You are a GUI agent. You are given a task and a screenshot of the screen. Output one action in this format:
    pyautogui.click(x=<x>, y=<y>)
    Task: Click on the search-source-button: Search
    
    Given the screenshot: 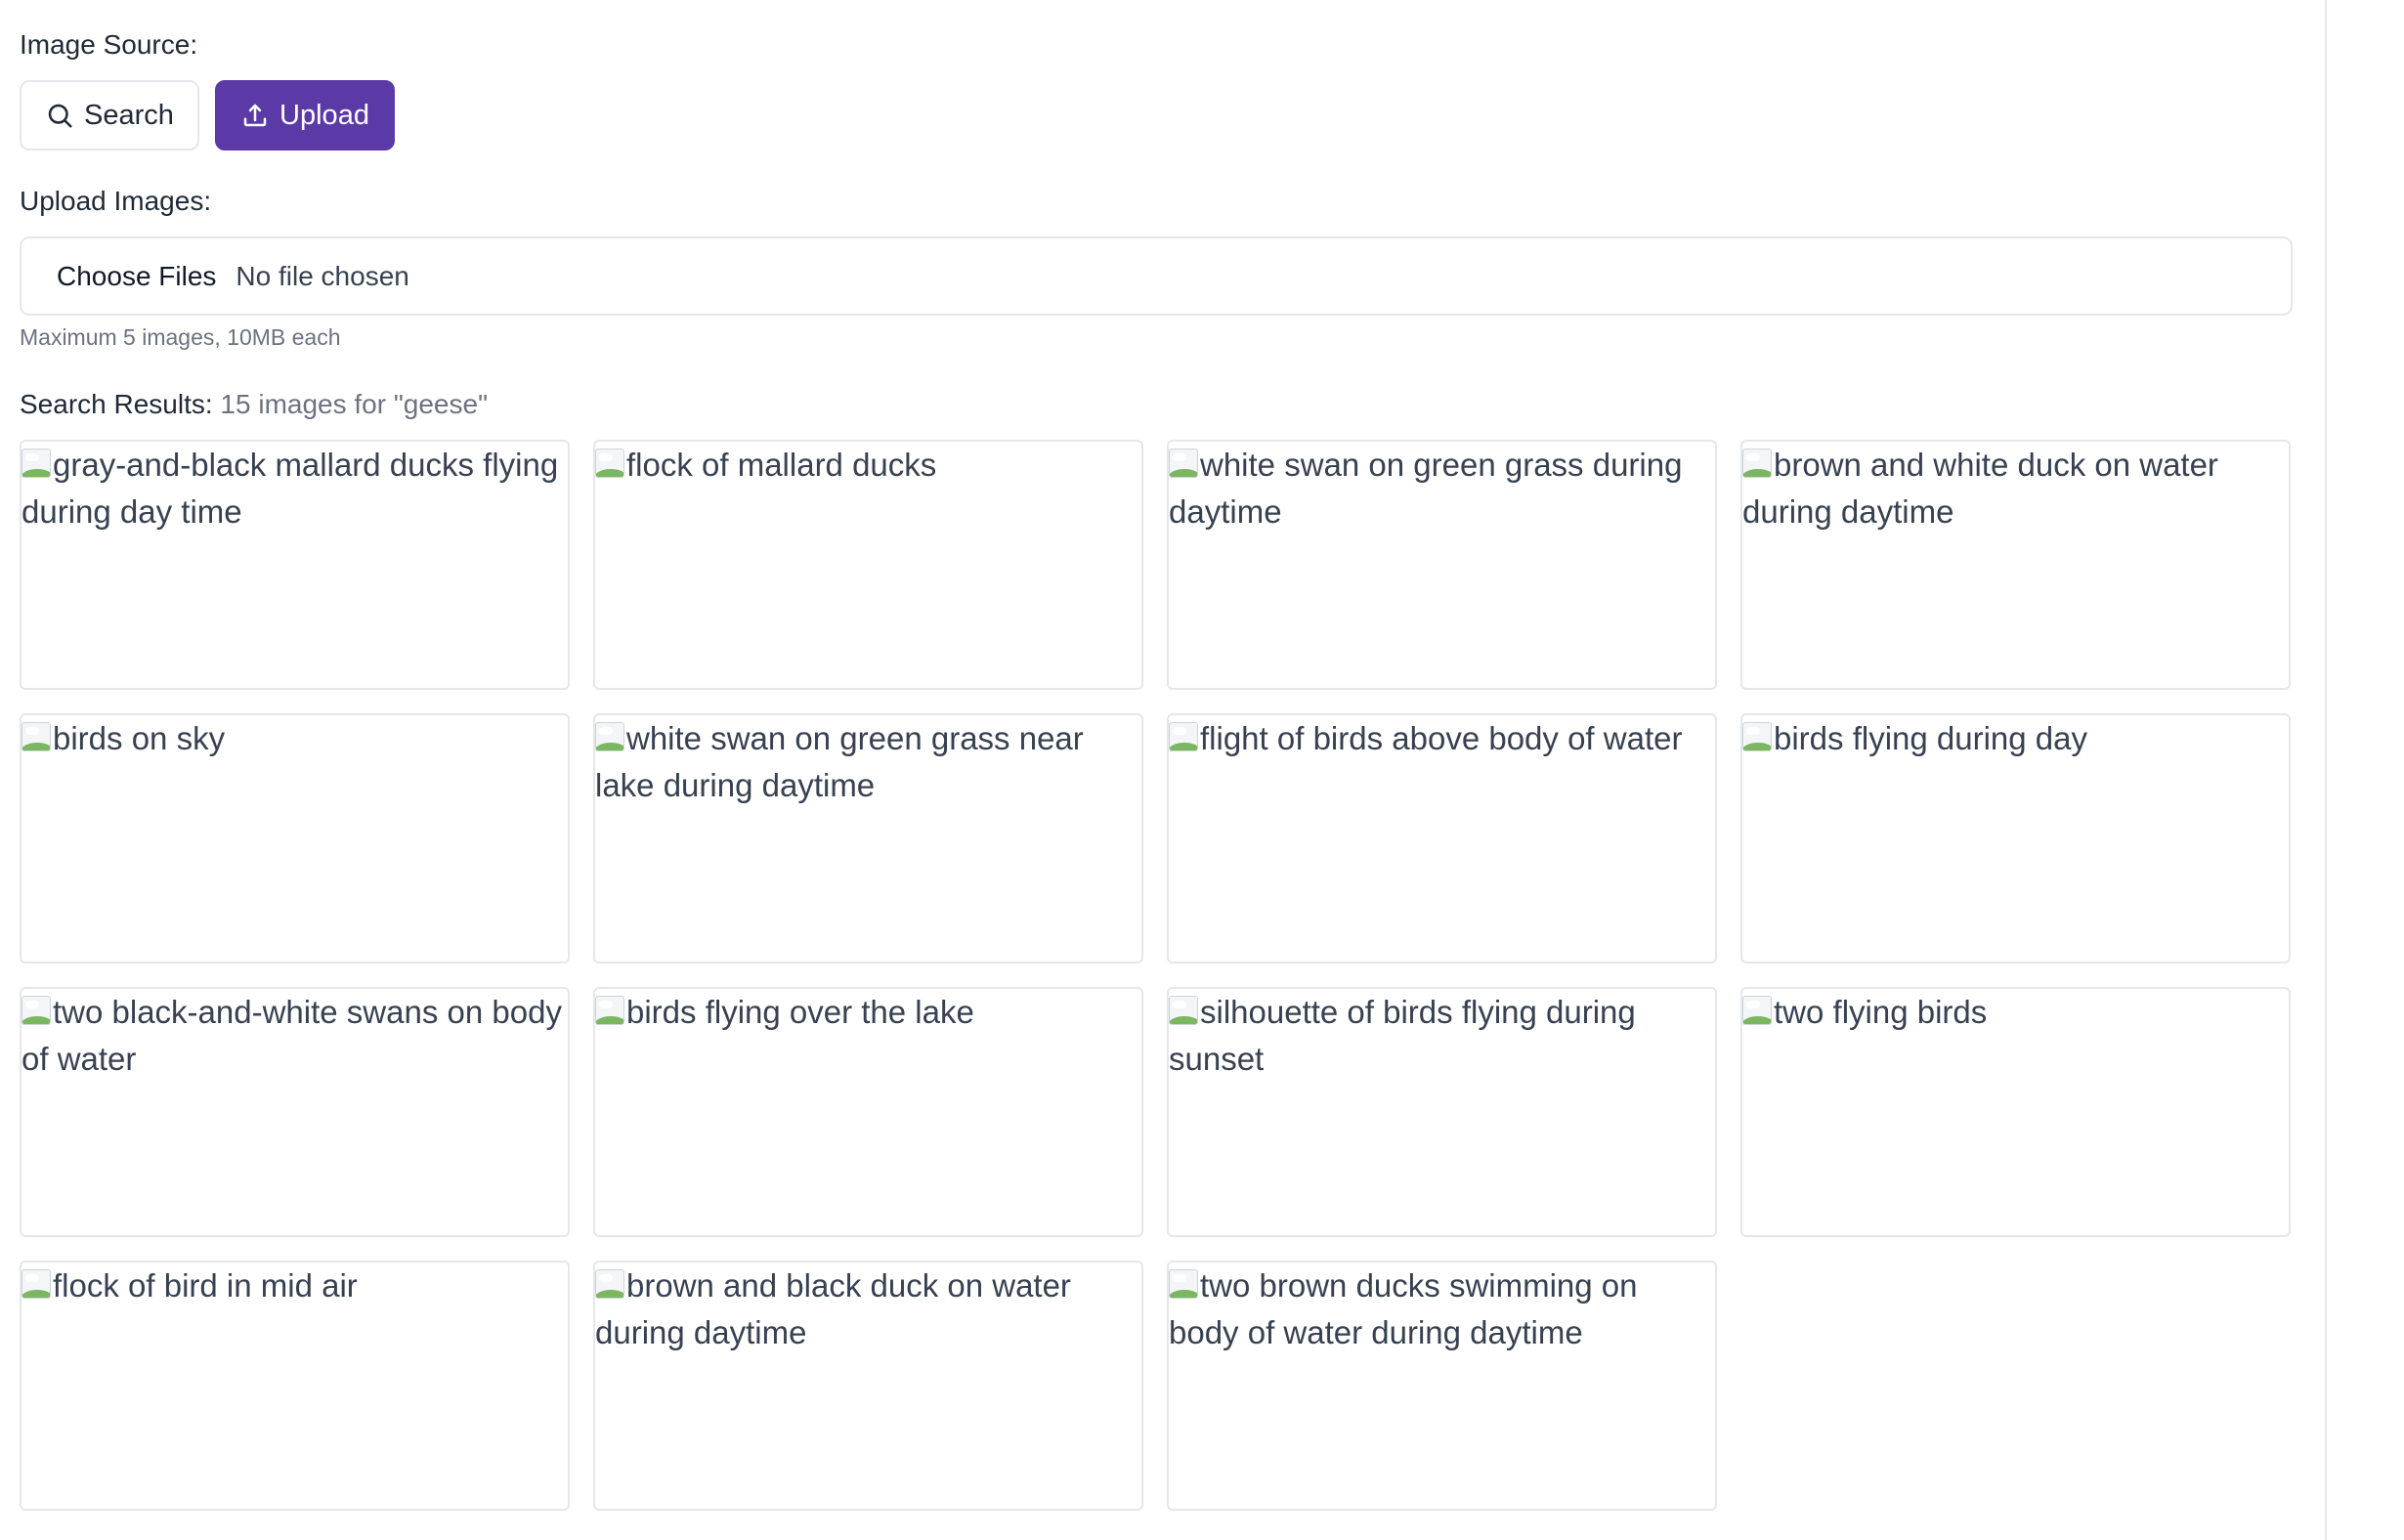 What is the action you would take?
    pyautogui.click(x=110, y=115)
    